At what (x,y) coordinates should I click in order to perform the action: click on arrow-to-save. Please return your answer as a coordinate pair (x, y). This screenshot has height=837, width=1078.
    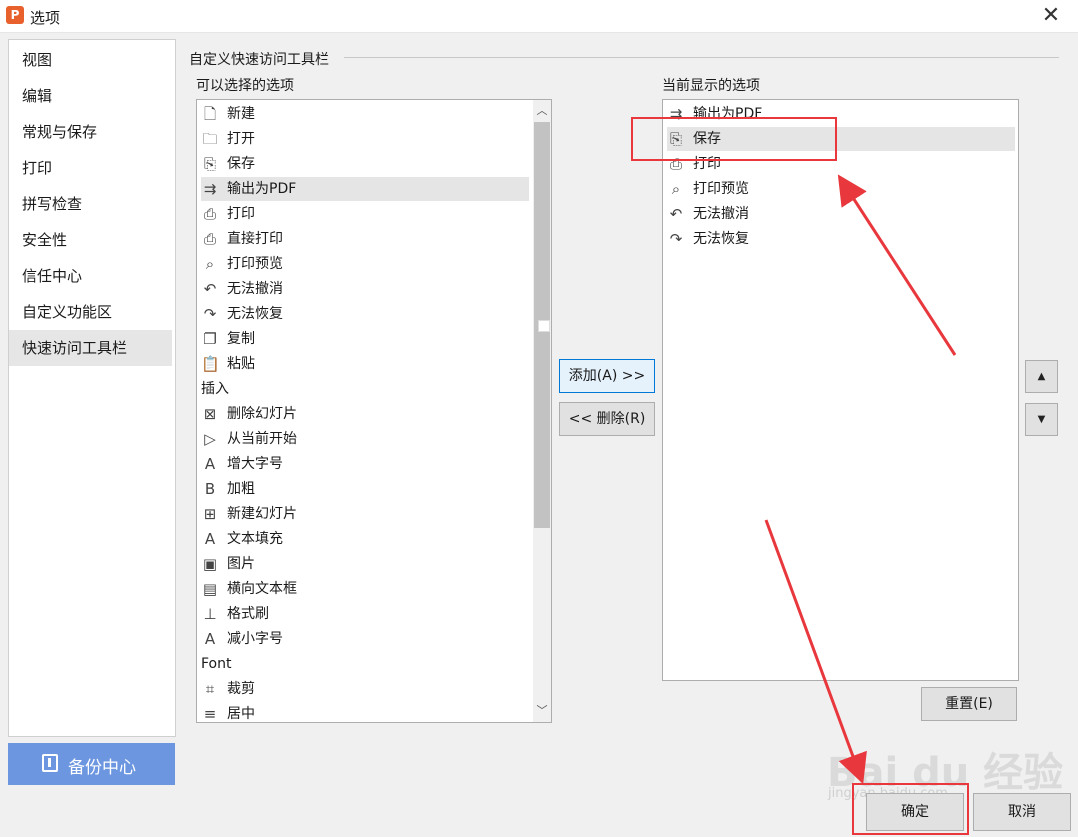
    Looking at the image, I should click on (897, 265).